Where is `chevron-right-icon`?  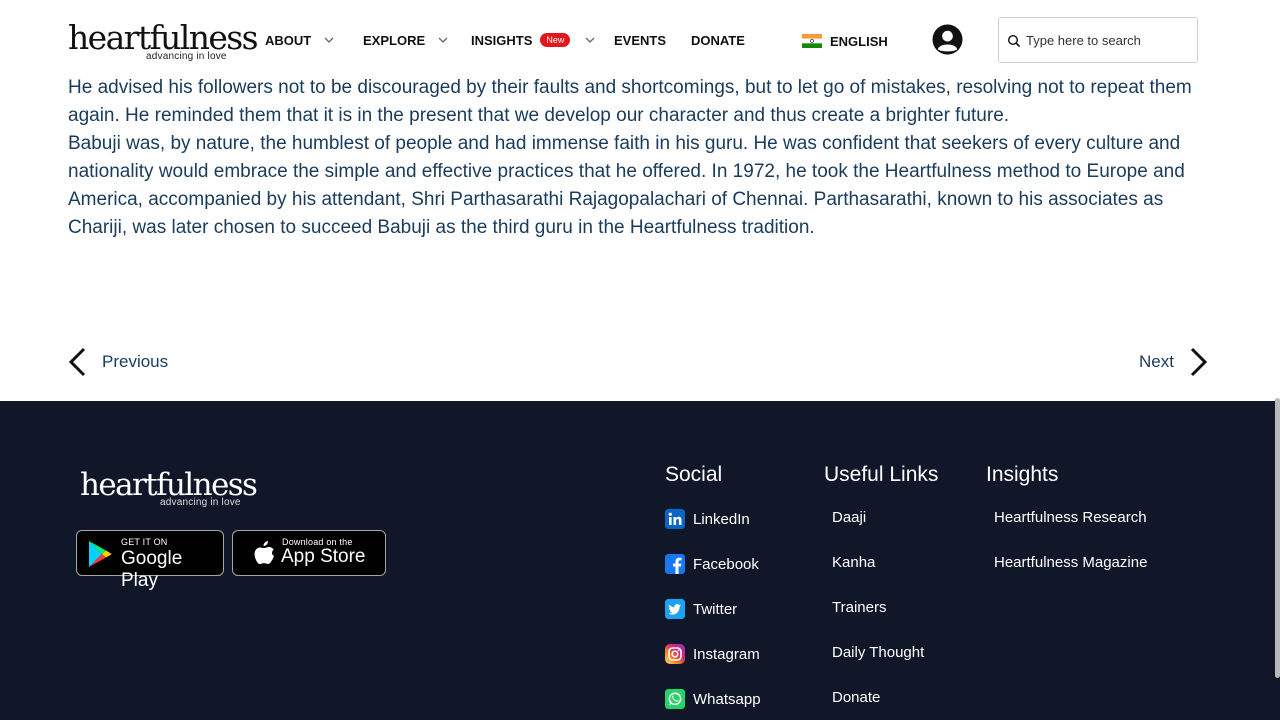 chevron-right-icon is located at coordinates (1199, 362).